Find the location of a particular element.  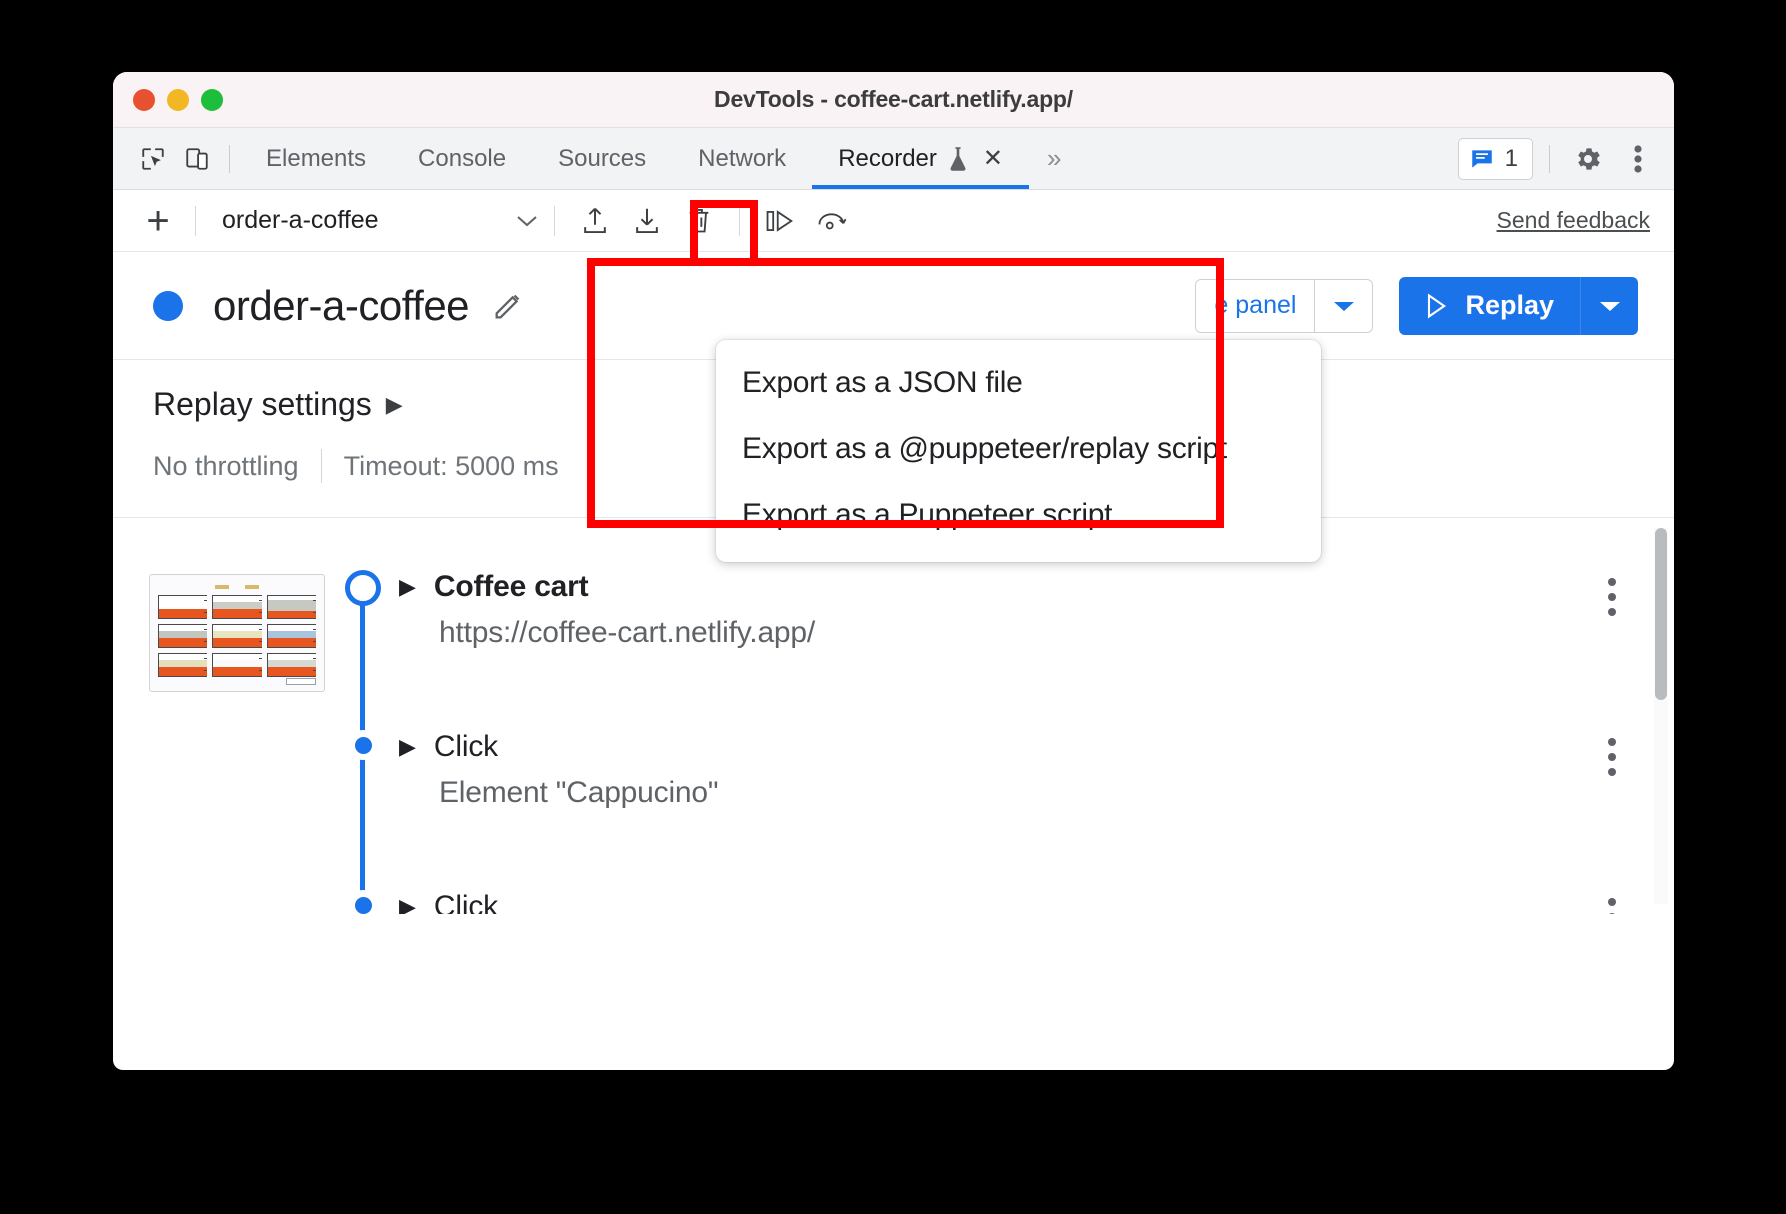

step-header: ▶ Coffee cart is located at coordinates (996, 587).